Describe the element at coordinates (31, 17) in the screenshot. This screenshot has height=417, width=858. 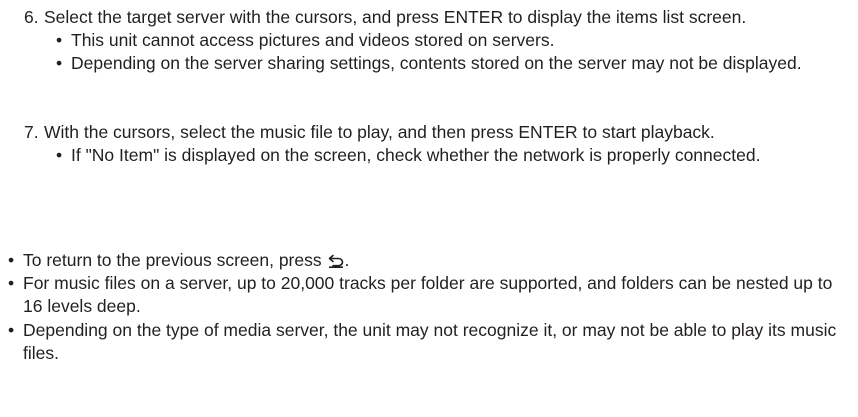
I see `step-number: 6.` at that location.